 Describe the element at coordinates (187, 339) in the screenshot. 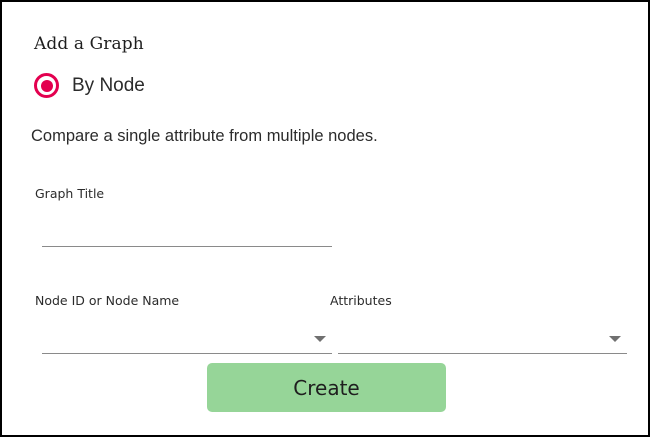

I see `node-id-select` at that location.